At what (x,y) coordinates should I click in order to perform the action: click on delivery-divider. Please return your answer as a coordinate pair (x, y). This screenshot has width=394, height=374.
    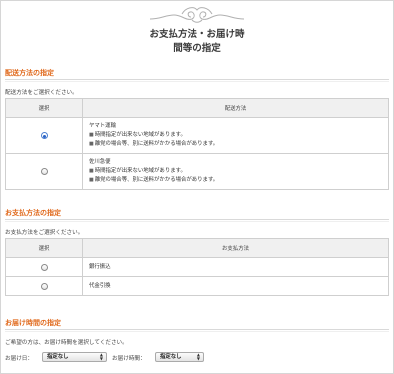
    Looking at the image, I should click on (197, 329).